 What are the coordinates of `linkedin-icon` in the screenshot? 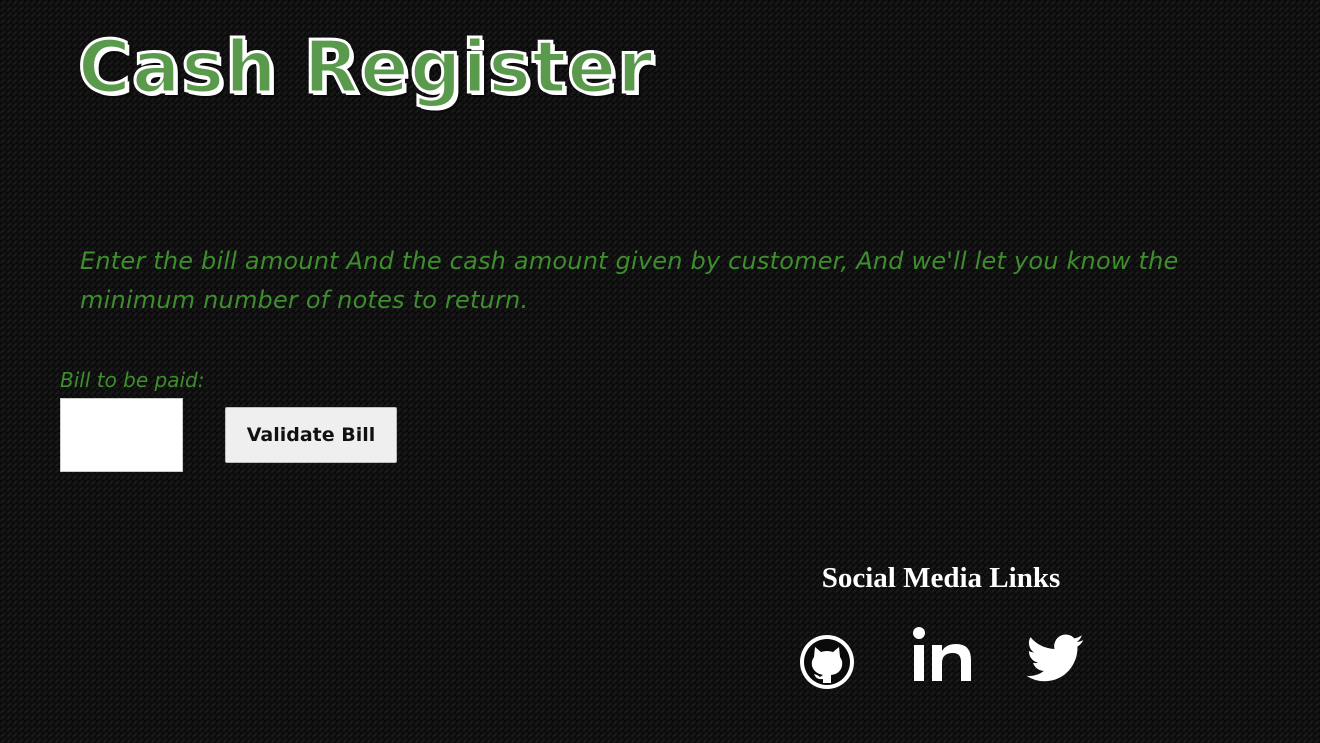 It's located at (942, 654).